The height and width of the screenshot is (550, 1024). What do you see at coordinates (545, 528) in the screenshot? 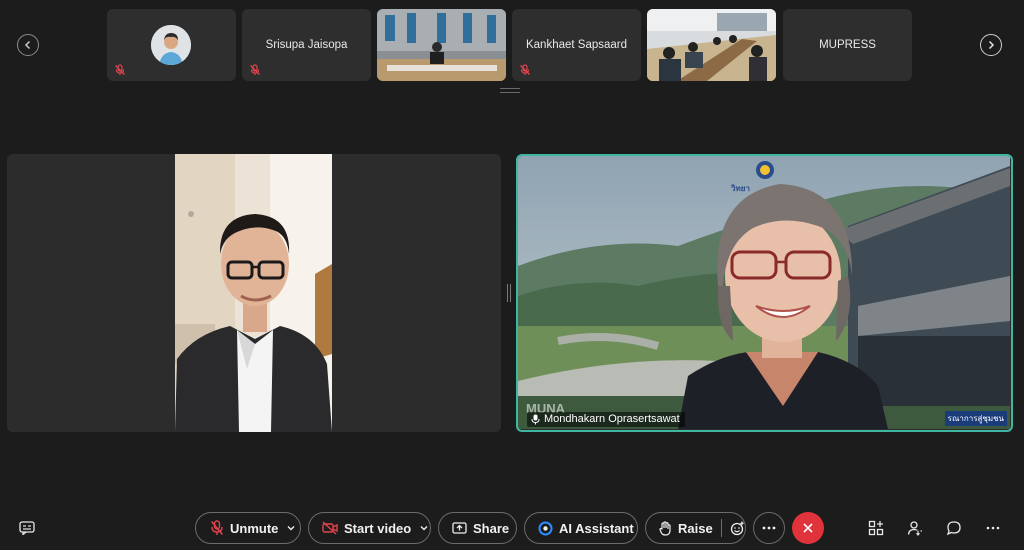
I see `ai-assistant-icon` at bounding box center [545, 528].